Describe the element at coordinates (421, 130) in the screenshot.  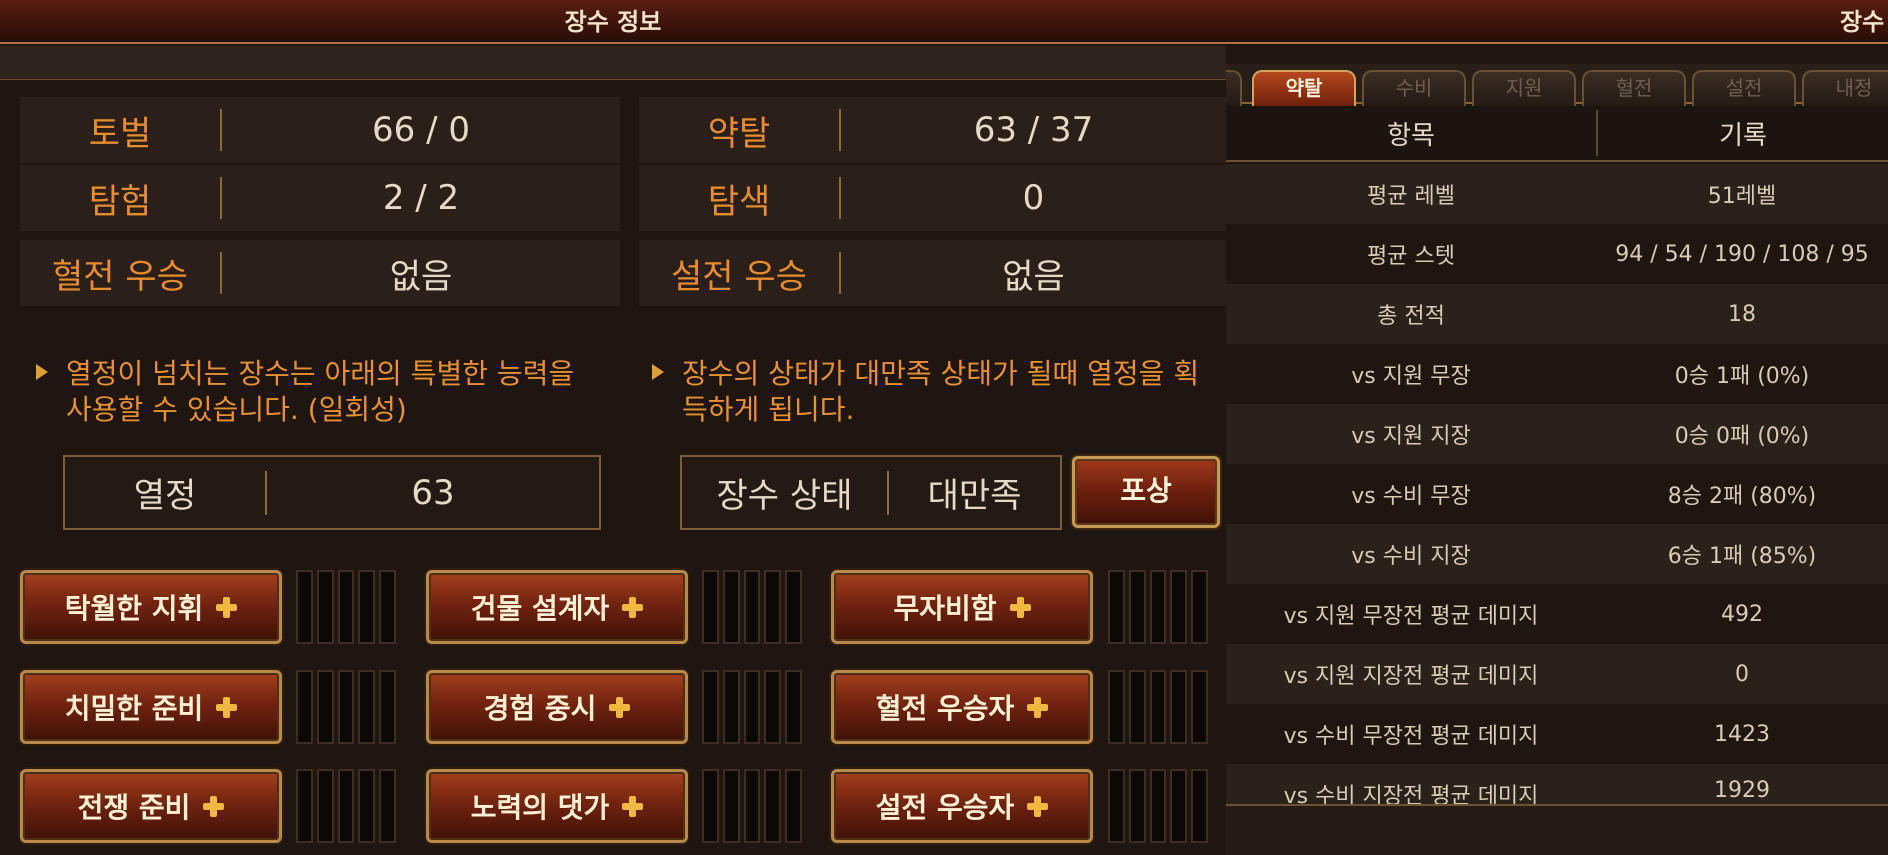
I see `stat-value: 66 / 0` at that location.